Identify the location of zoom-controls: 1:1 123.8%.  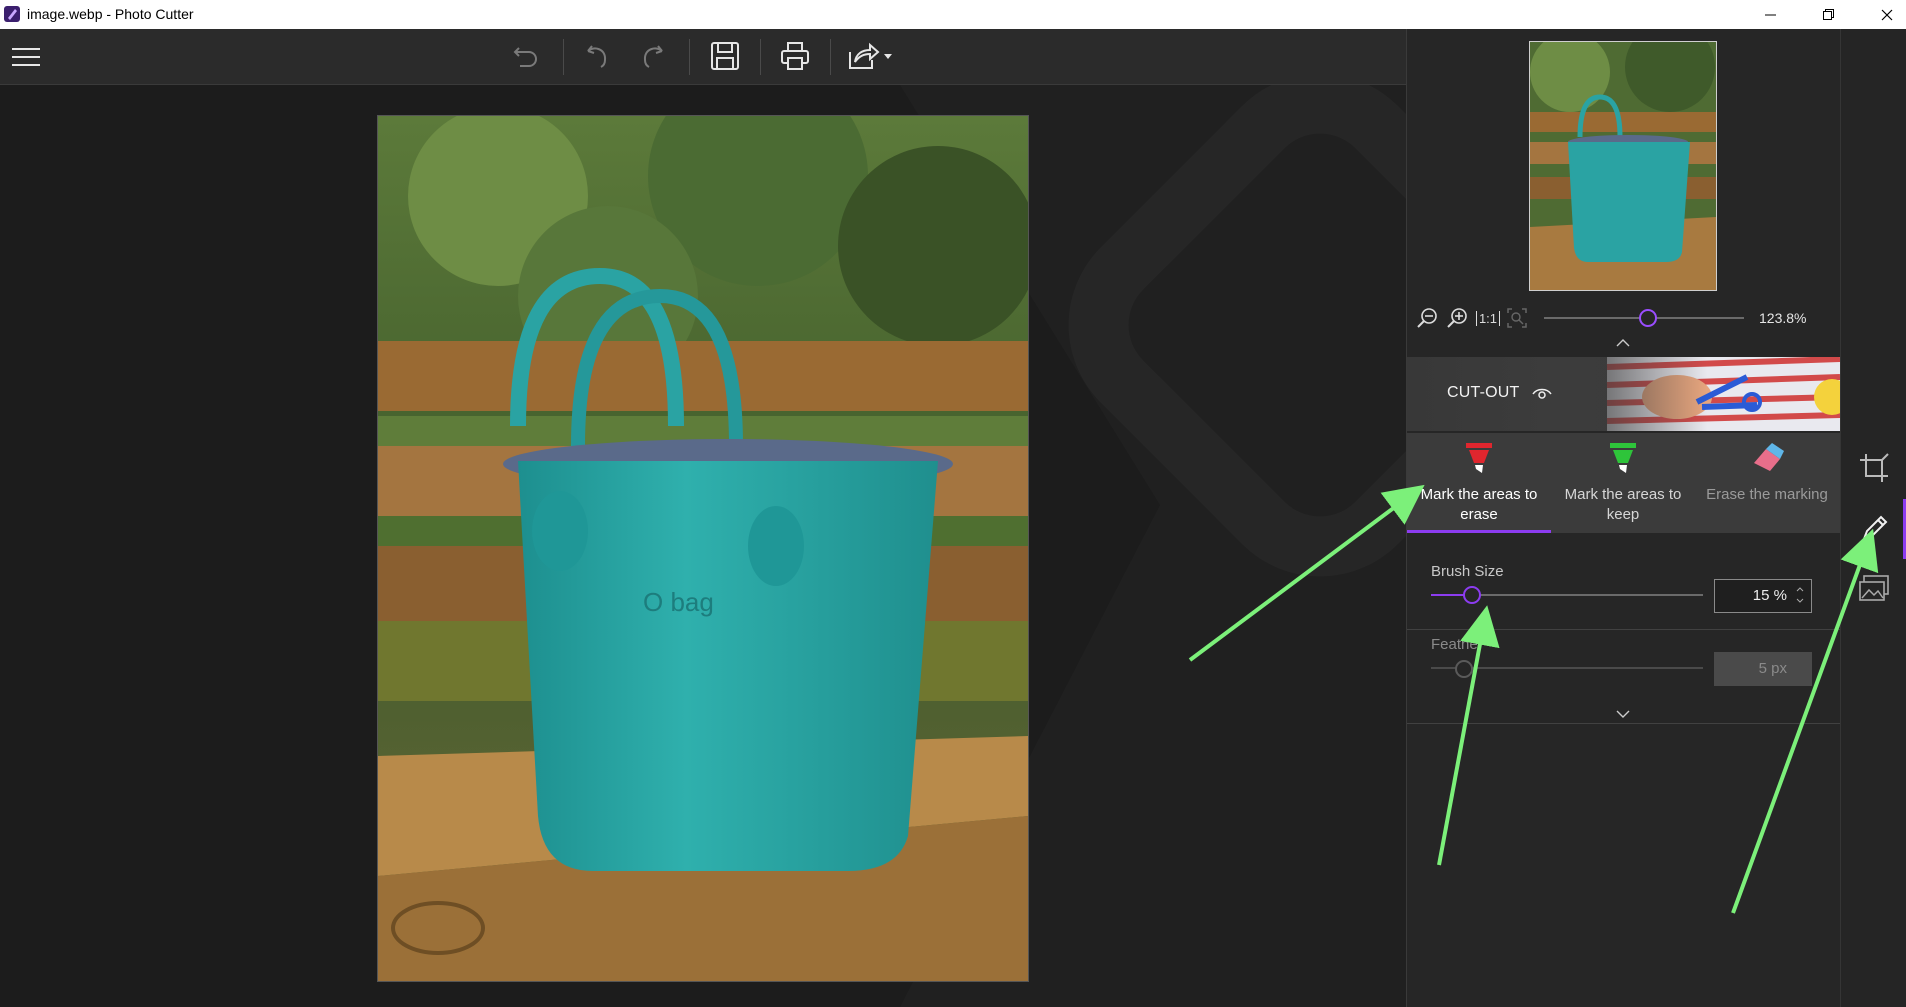
(1623, 319).